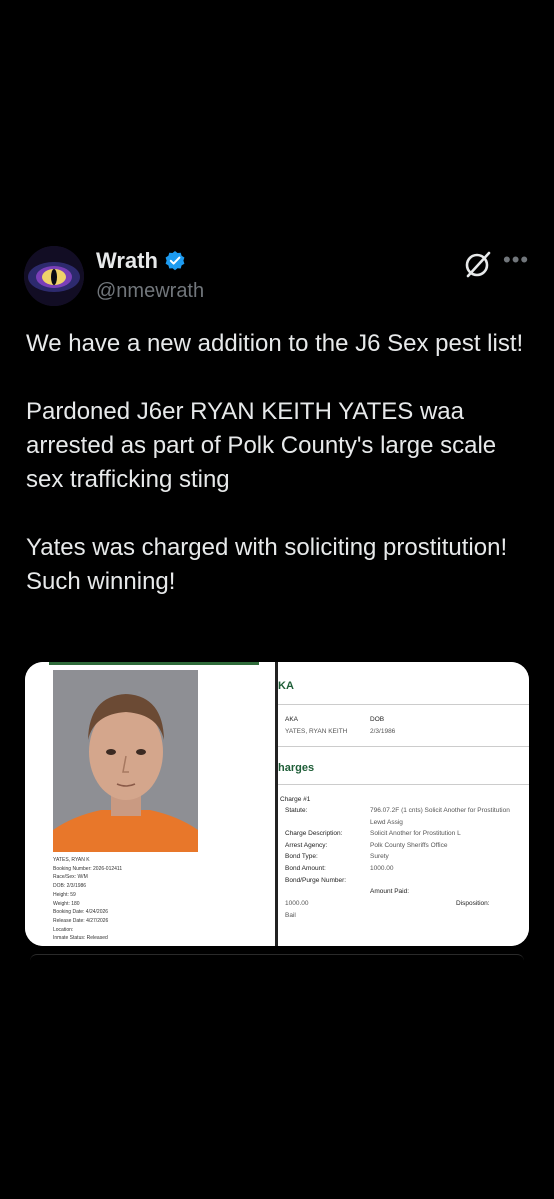 The height and width of the screenshot is (1199, 554). Describe the element at coordinates (296, 810) in the screenshot. I see `statute-label: Statute:` at that location.